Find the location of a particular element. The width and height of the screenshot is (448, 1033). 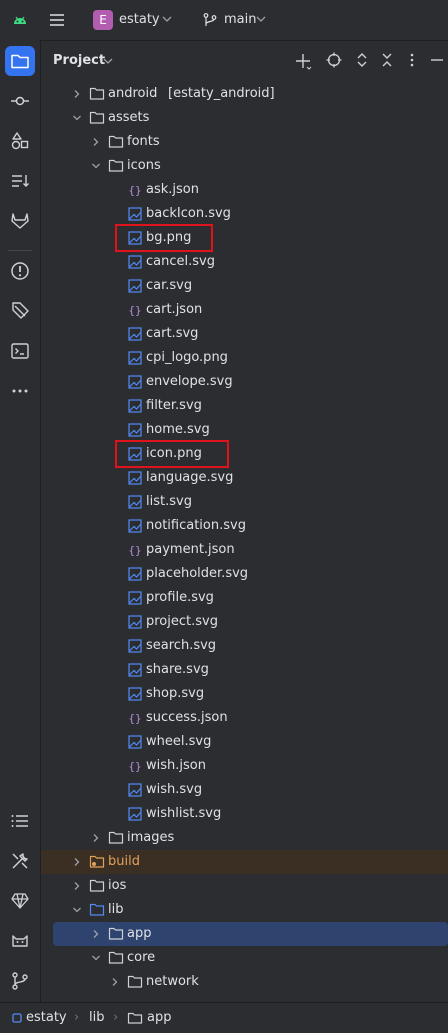

tree-folder-row: app is located at coordinates (250, 934).